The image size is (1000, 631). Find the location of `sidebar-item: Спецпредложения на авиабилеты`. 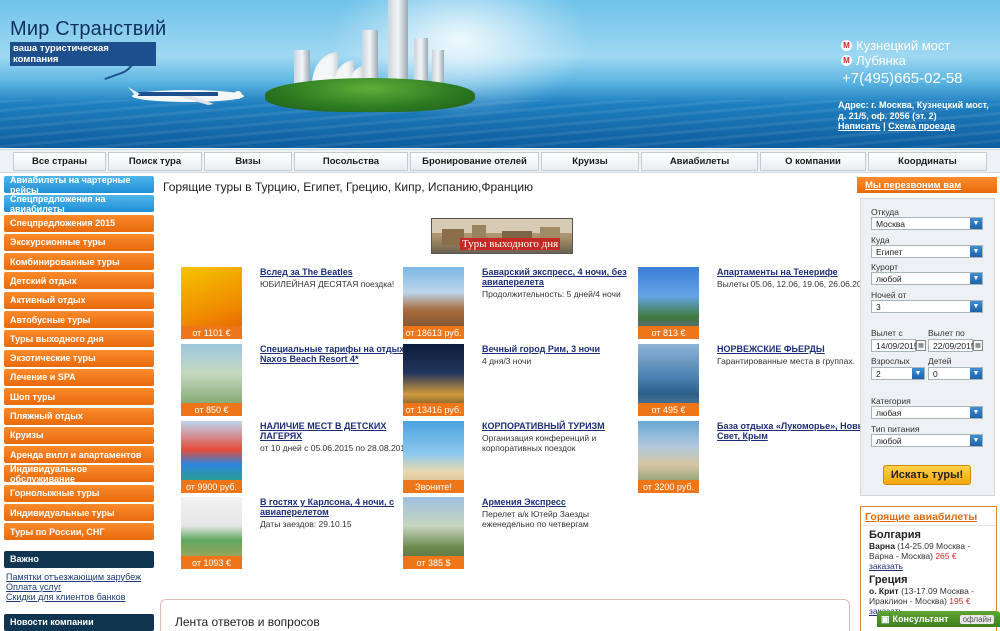

sidebar-item: Спецпредложения на авиабилеты is located at coordinates (79, 204).